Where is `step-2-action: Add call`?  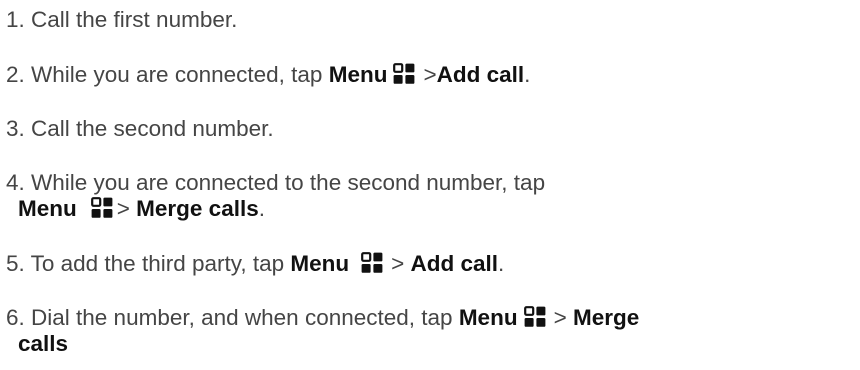 step-2-action: Add call is located at coordinates (480, 74).